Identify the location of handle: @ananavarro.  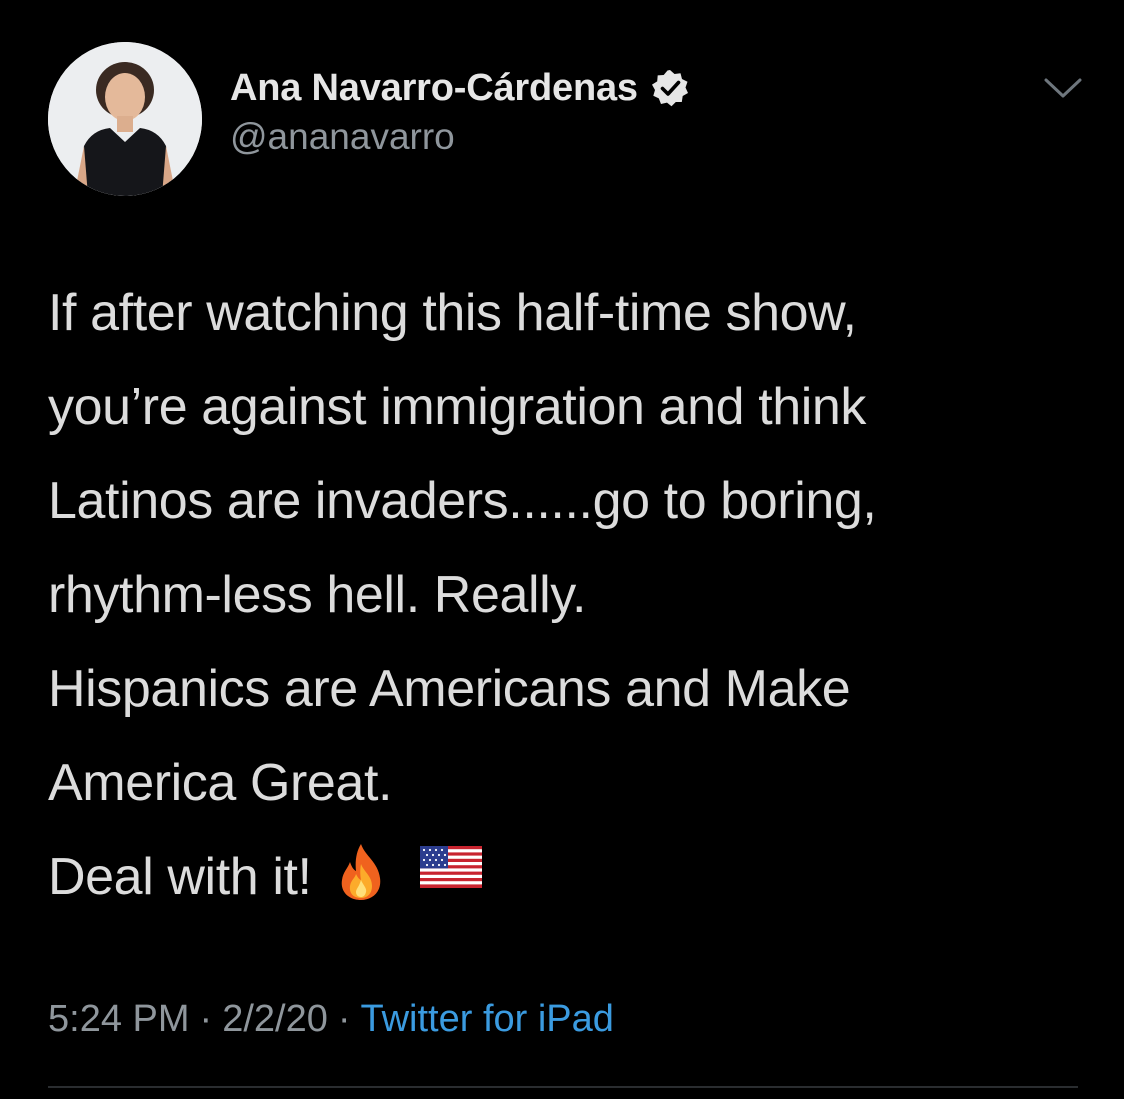
(460, 137).